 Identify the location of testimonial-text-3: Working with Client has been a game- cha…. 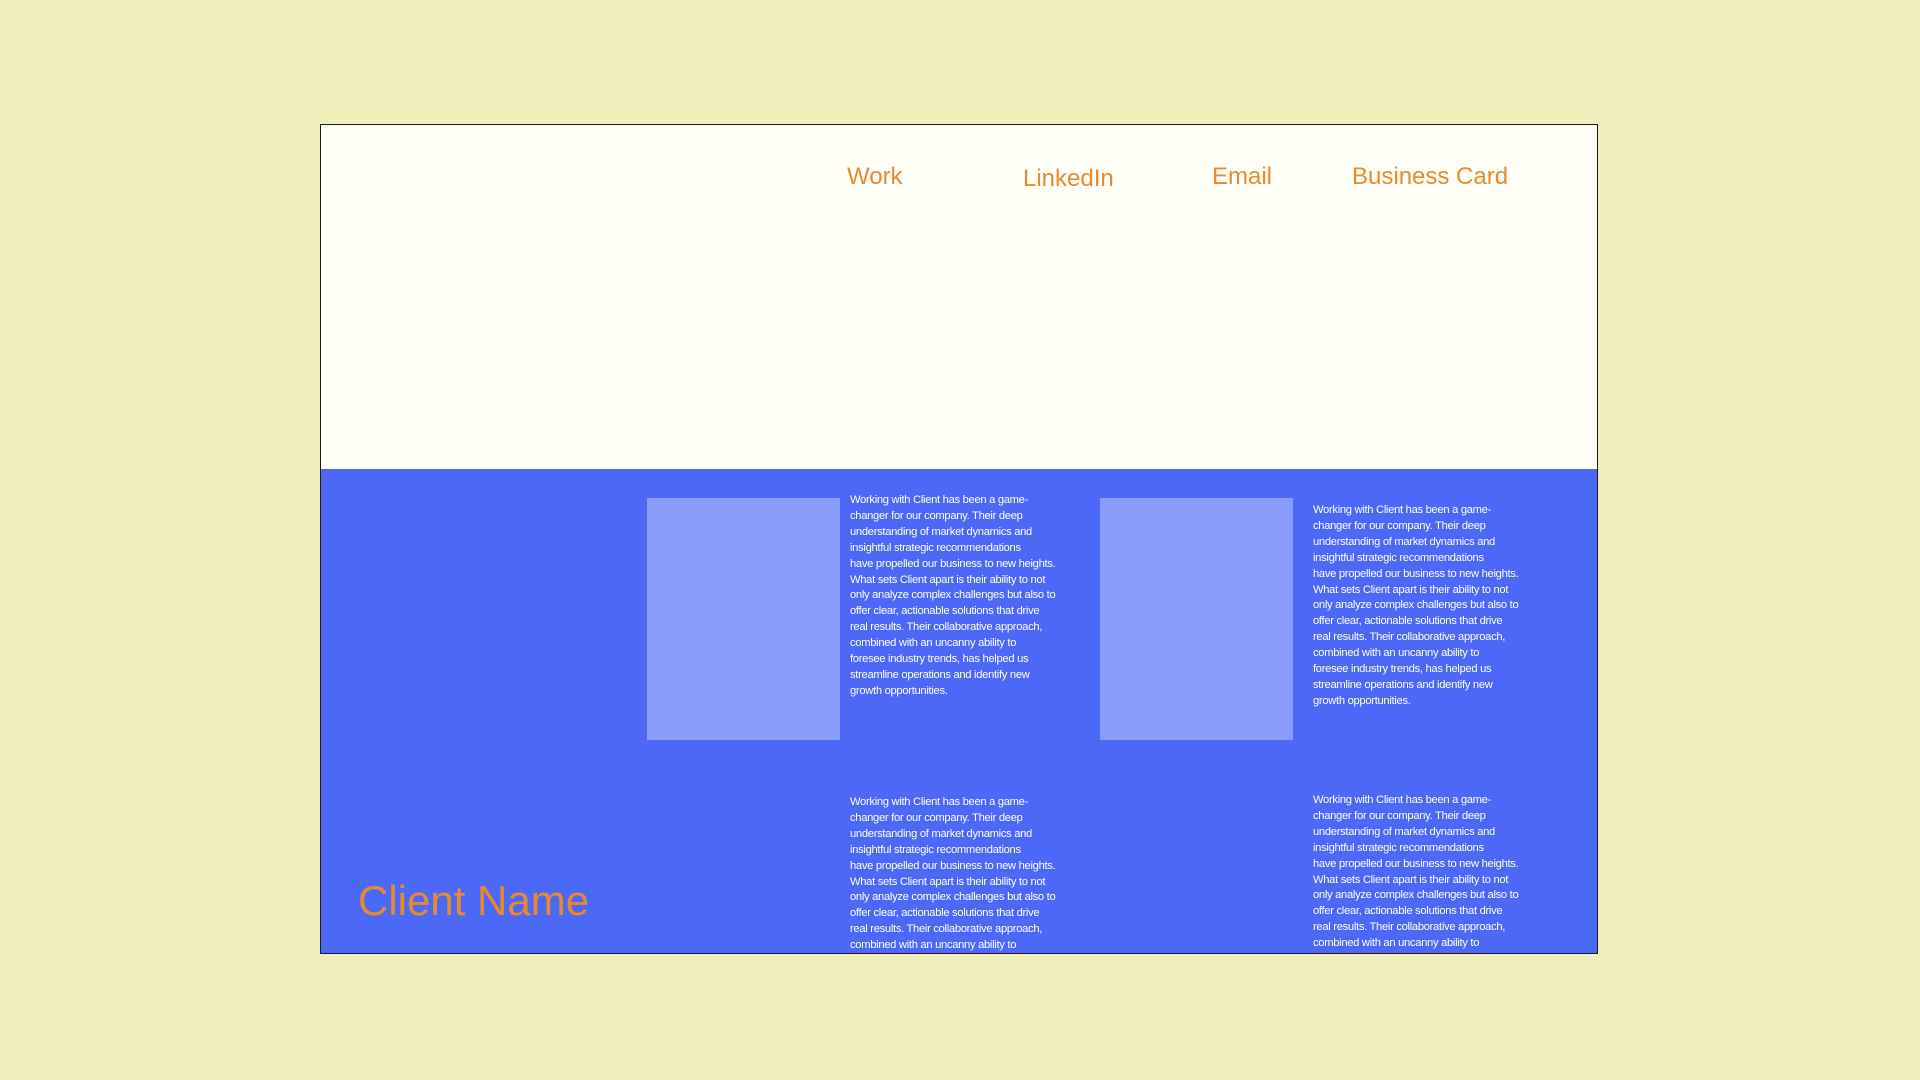
(953, 874).